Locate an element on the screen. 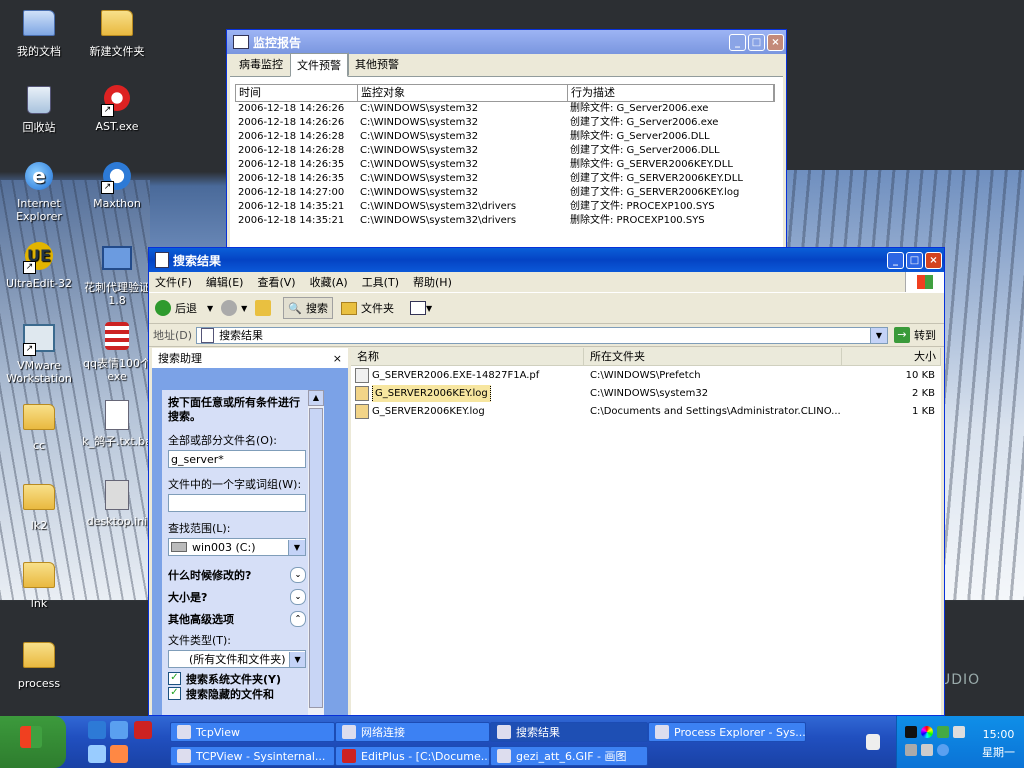  tray-expand-icon is located at coordinates (873, 742).